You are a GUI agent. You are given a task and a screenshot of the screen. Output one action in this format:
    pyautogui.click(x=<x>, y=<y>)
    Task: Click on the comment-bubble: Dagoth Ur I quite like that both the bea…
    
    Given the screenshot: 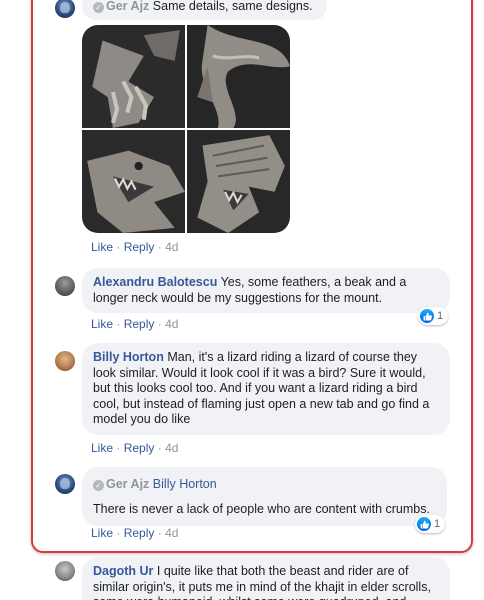 What is the action you would take?
    pyautogui.click(x=266, y=578)
    